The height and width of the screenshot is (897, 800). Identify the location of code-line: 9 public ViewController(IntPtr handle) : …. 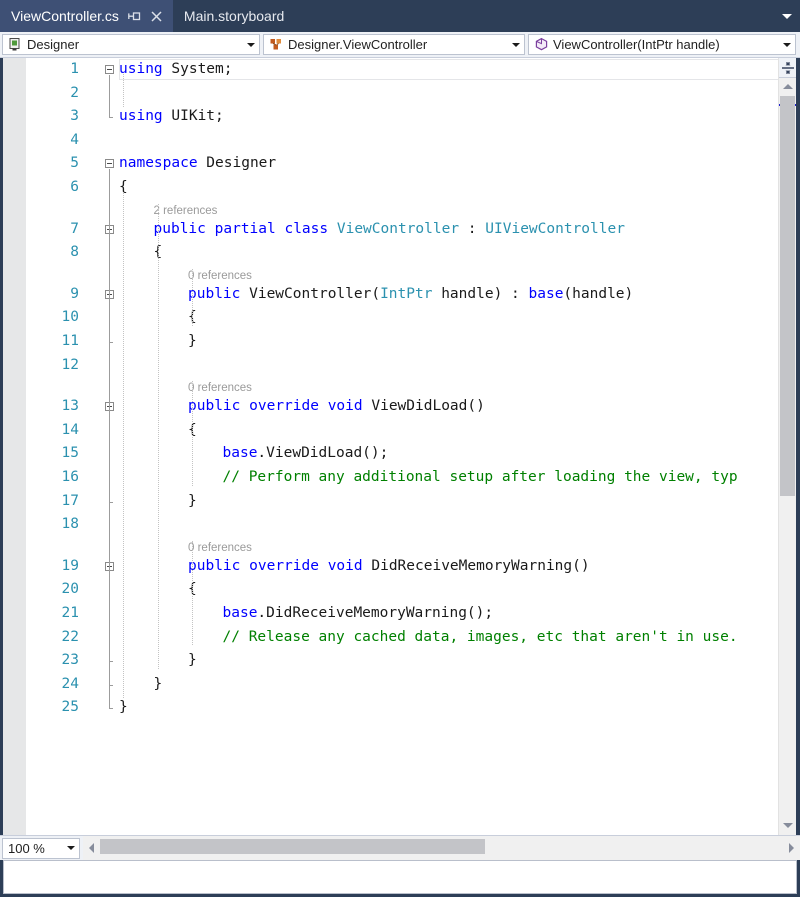
(402, 295).